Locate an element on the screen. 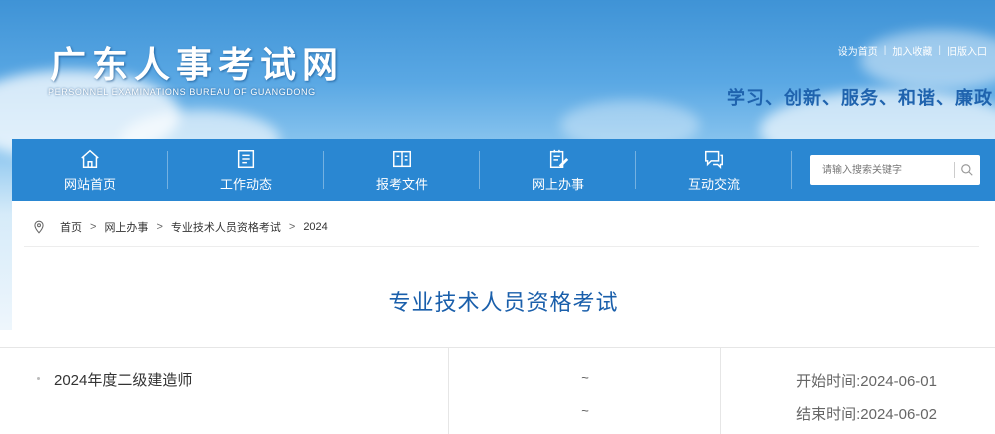  add-favorite-link: 加入收藏 is located at coordinates (912, 50).